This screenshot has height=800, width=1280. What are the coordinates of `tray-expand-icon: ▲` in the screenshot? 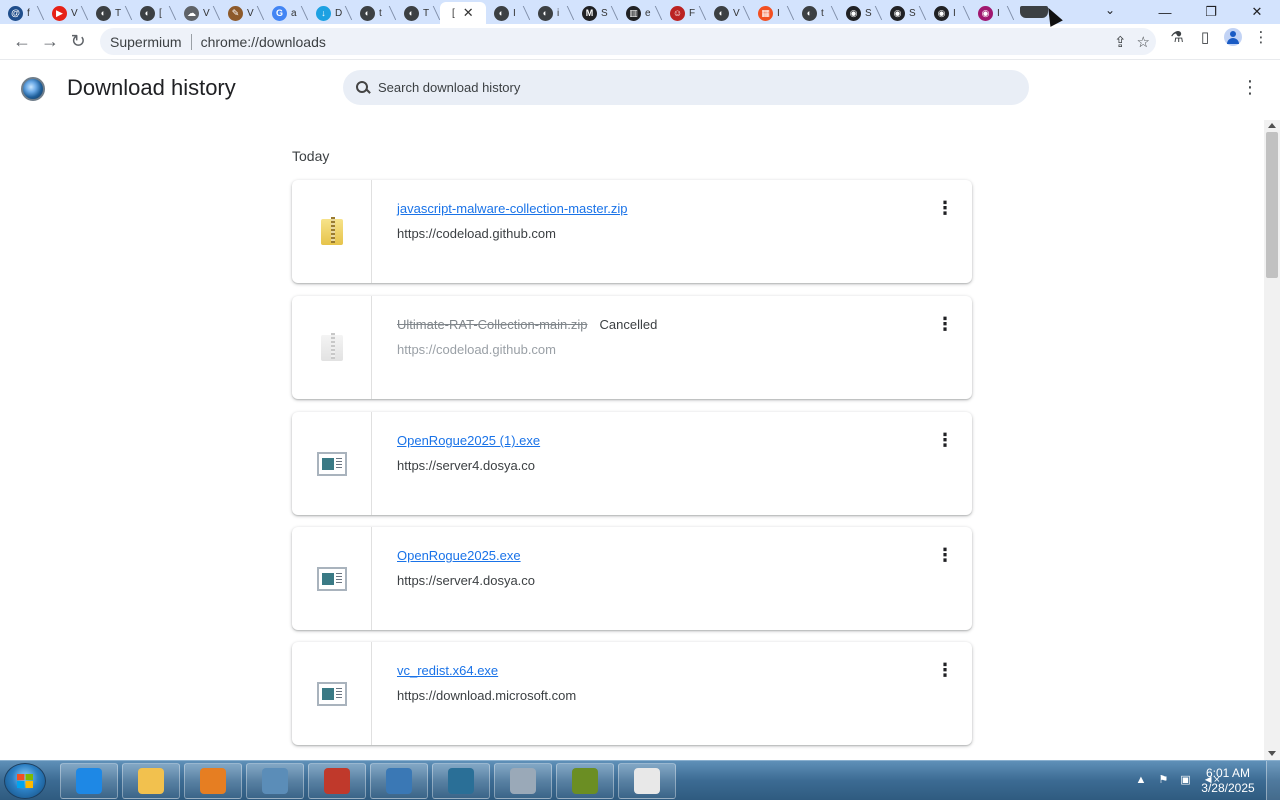 It's located at (1141, 780).